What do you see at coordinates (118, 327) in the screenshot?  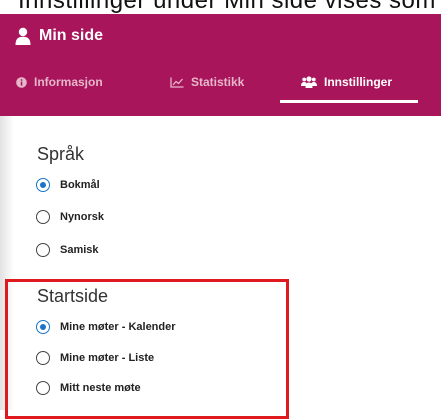 I see `radio-label: Mine møter - Kalender` at bounding box center [118, 327].